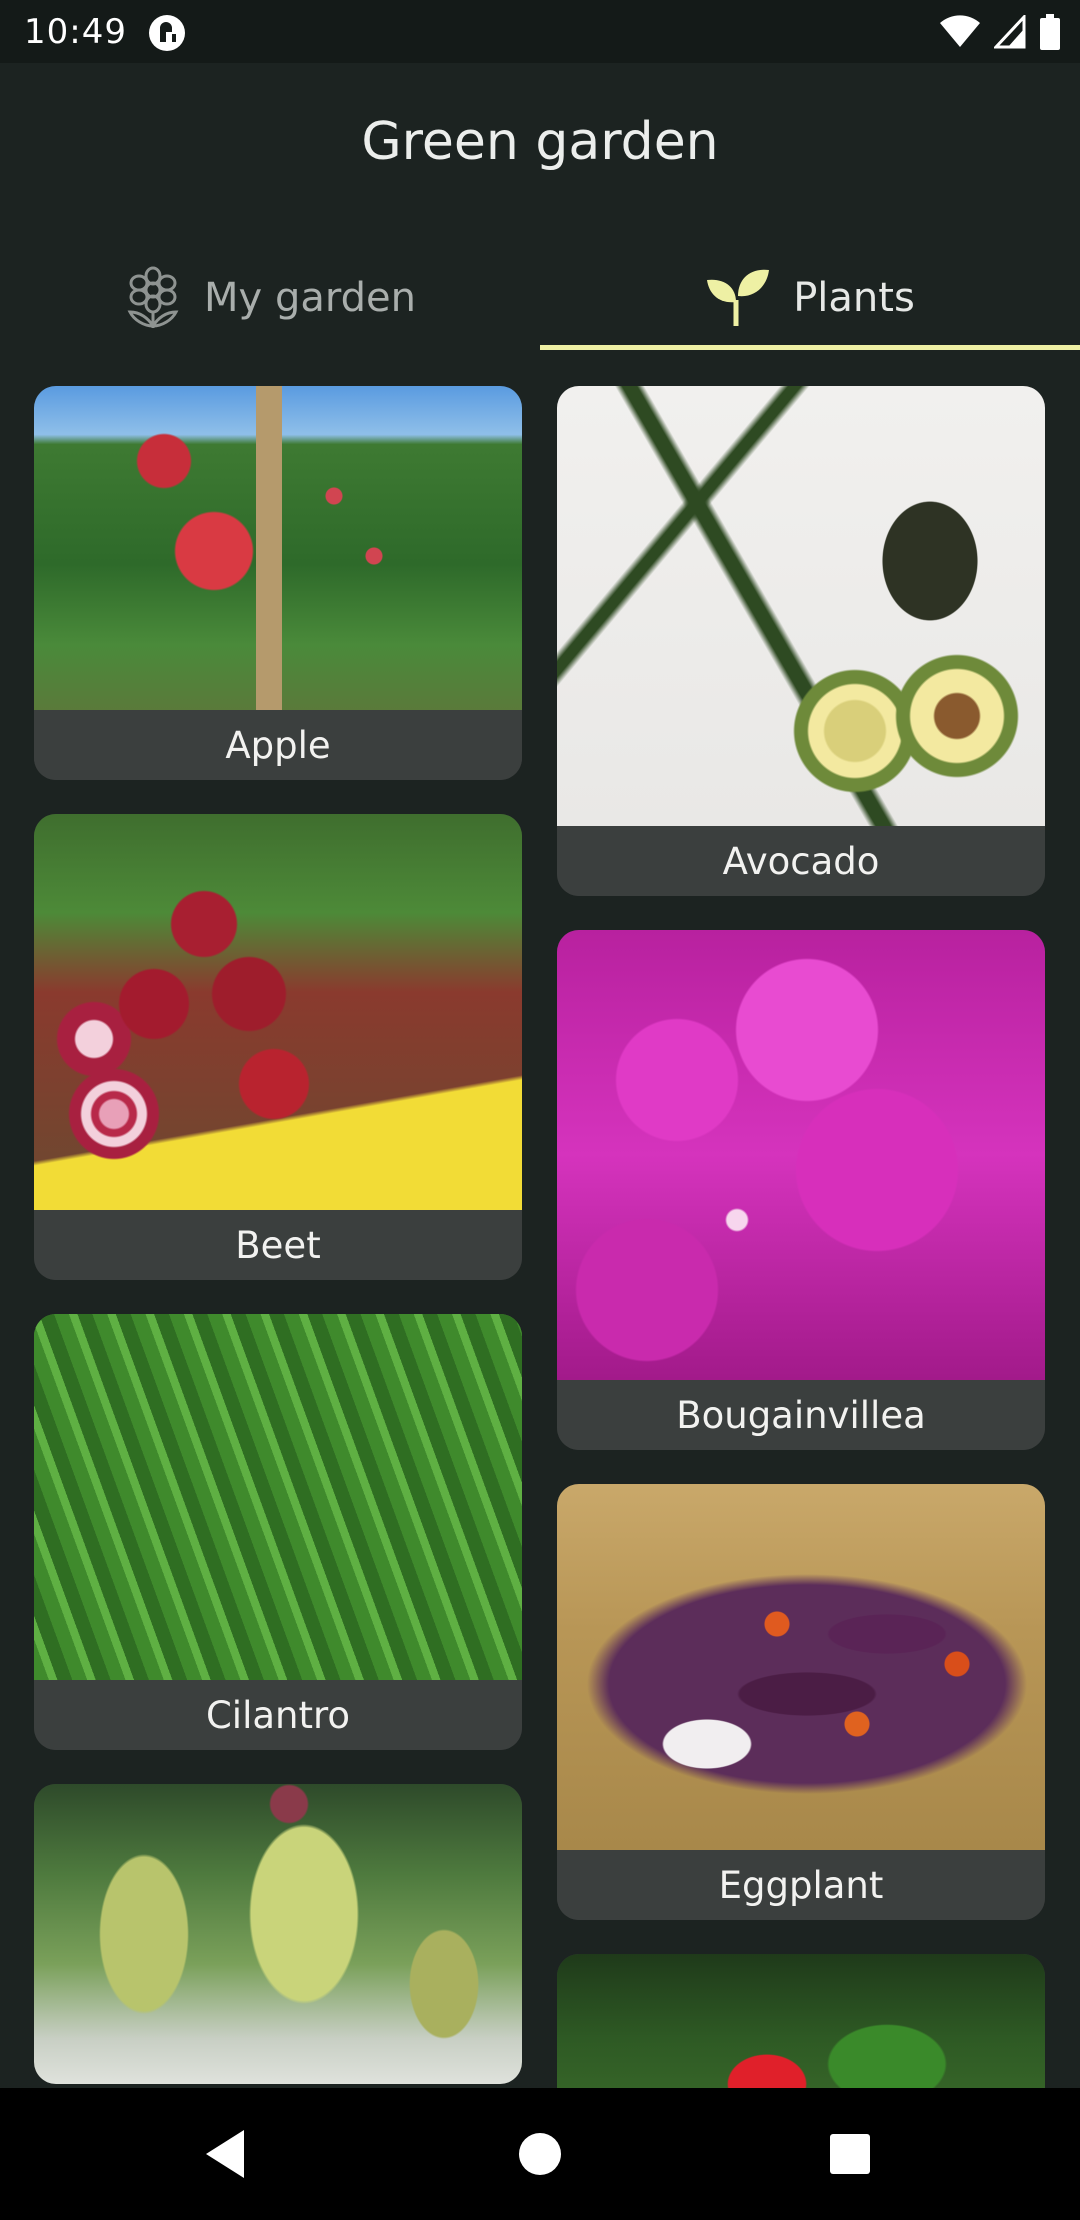  What do you see at coordinates (278, 1715) in the screenshot?
I see `plant-name: Cilantro` at bounding box center [278, 1715].